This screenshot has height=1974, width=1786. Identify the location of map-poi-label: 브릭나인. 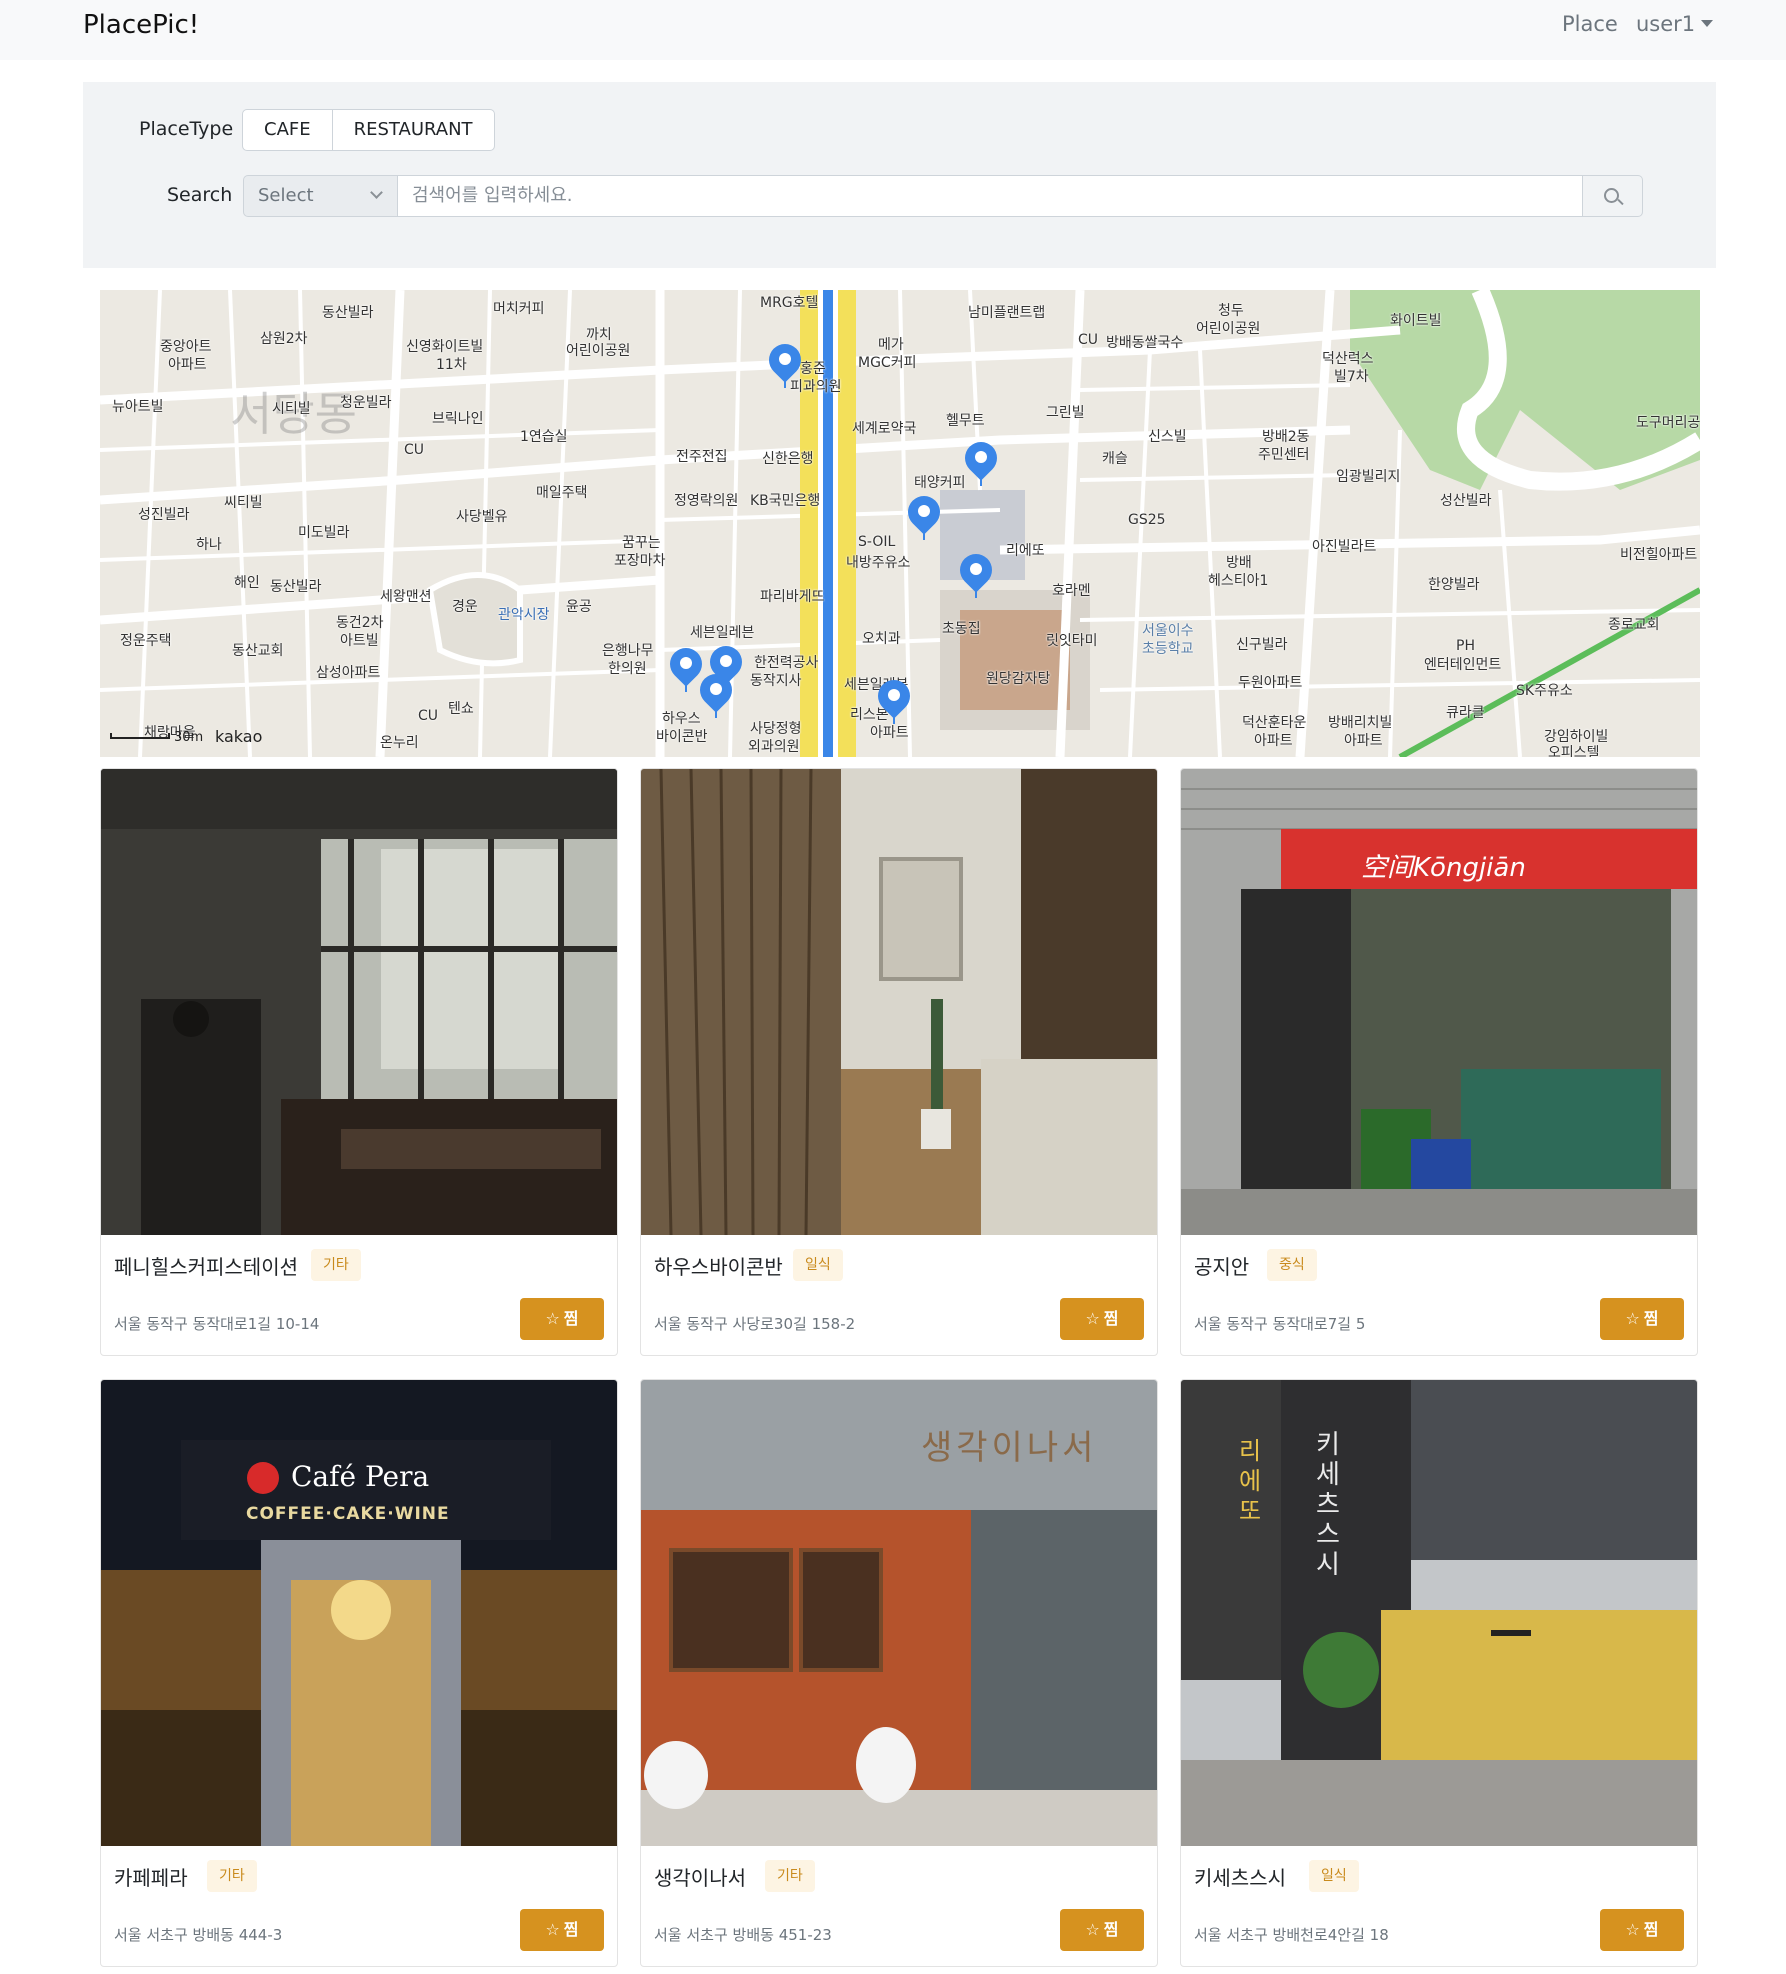
(458, 419).